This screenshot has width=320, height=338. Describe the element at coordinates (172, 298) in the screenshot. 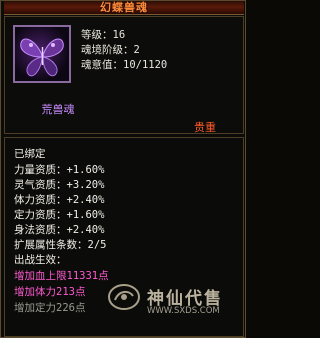

I see `watermark: 神仙代售 WWW.SXDS.COM` at that location.